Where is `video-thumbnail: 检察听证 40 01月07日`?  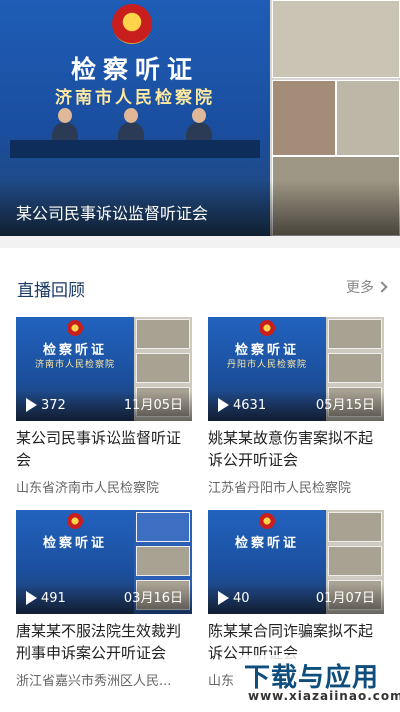
video-thumbnail: 检察听证 40 01月07日 is located at coordinates (296, 562).